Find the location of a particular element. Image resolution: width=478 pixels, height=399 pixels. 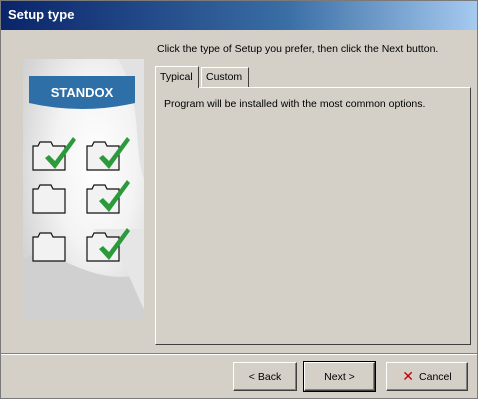

tab-custom: Custom is located at coordinates (225, 77).